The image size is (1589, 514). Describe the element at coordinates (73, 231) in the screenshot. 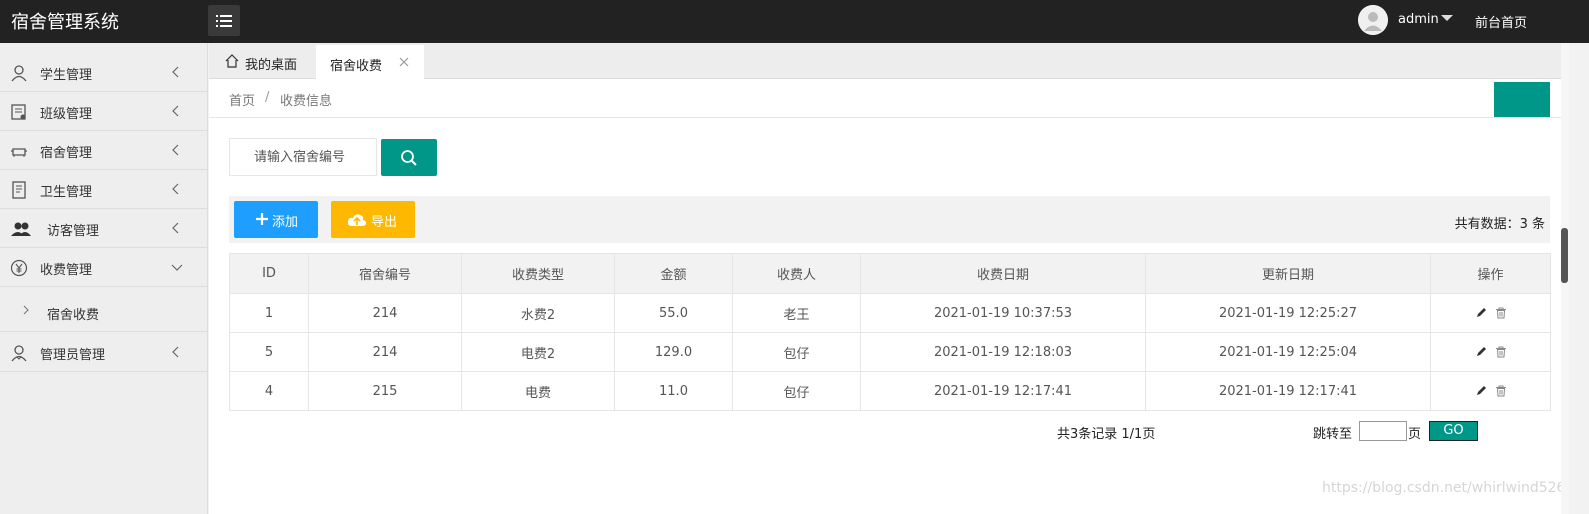

I see `sidebar-item-label: 访客管理` at that location.